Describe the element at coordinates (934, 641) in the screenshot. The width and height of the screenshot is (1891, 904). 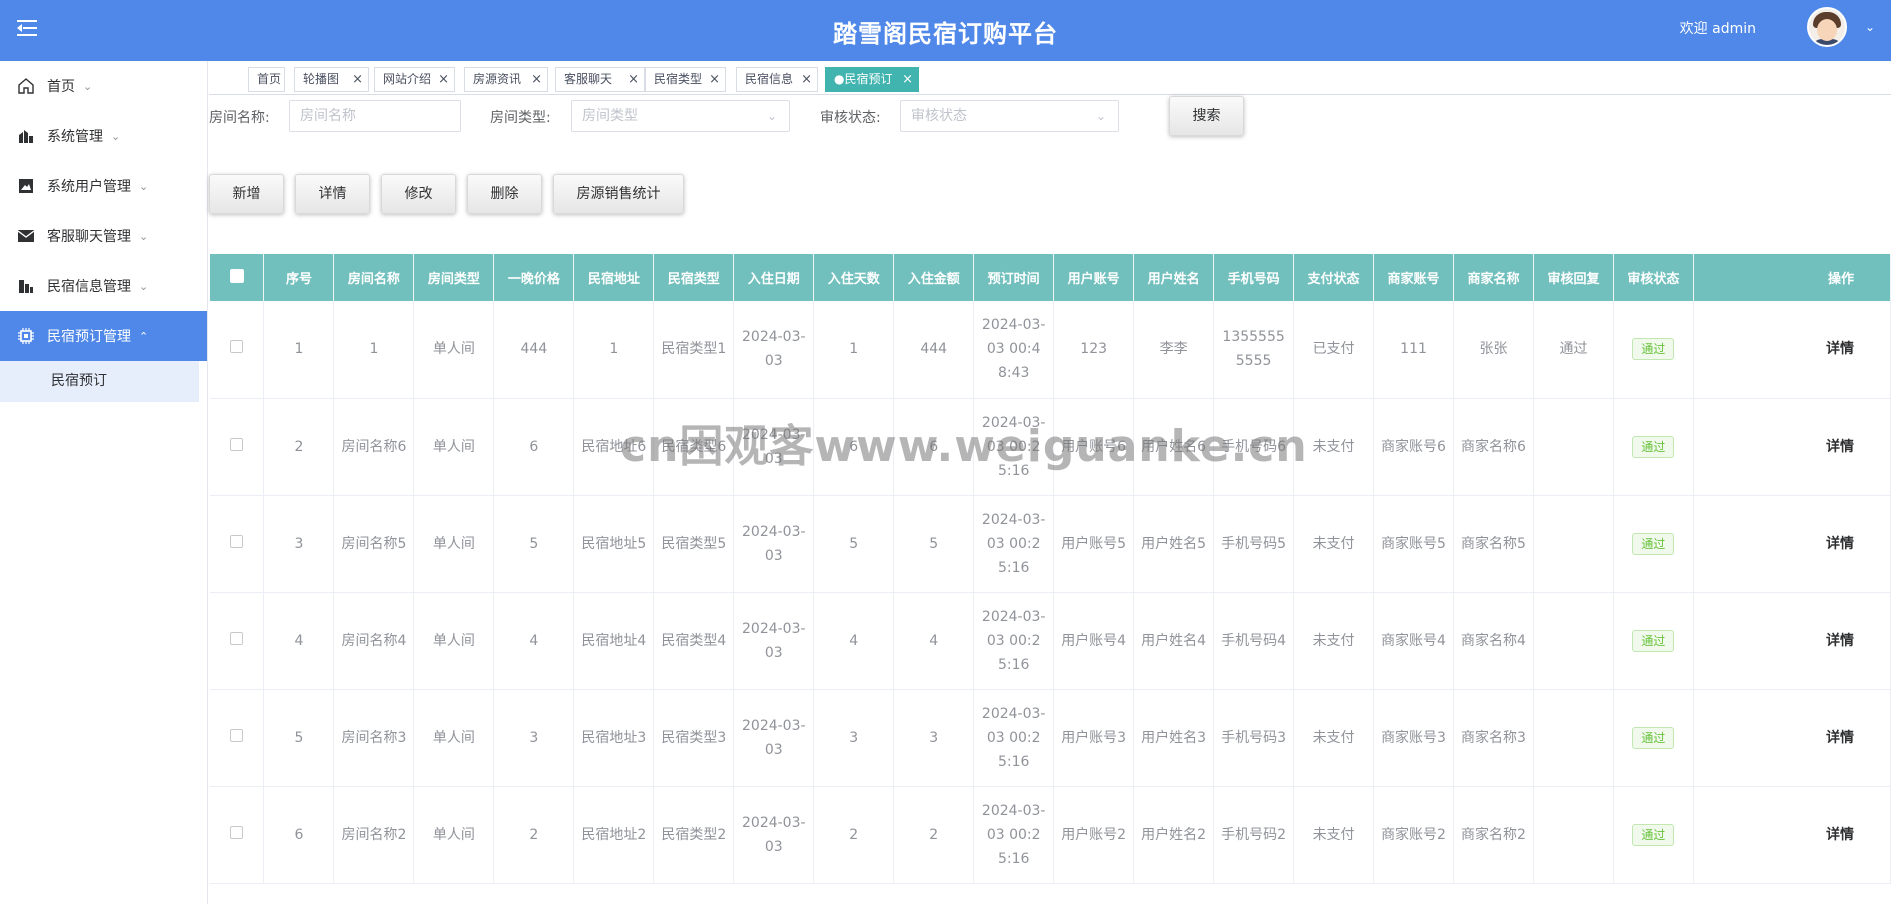
I see `cell-amount: 4` at that location.